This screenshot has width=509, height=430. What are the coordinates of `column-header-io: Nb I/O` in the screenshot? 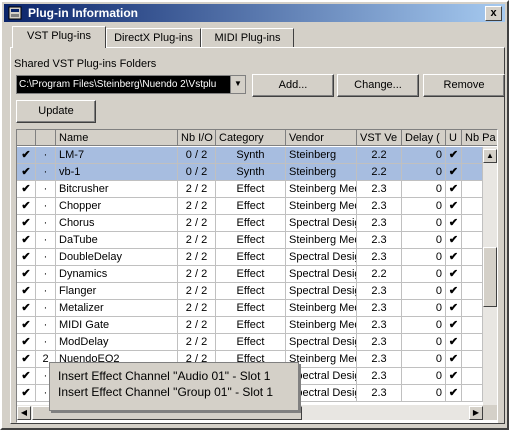 It's located at (197, 138).